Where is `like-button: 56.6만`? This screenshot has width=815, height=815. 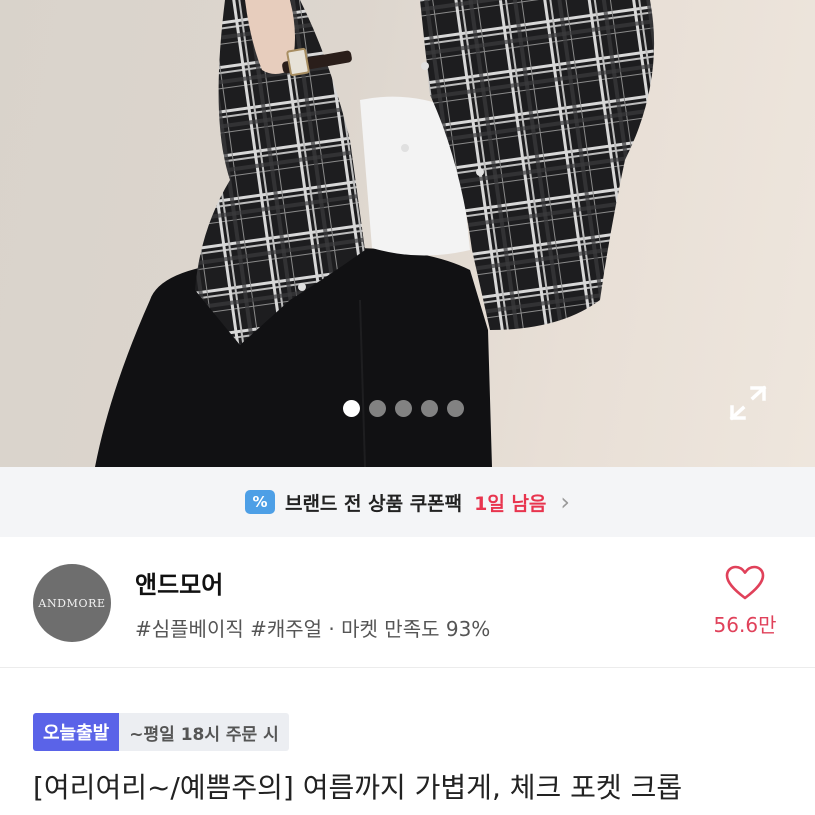 like-button: 56.6만 is located at coordinates (745, 601).